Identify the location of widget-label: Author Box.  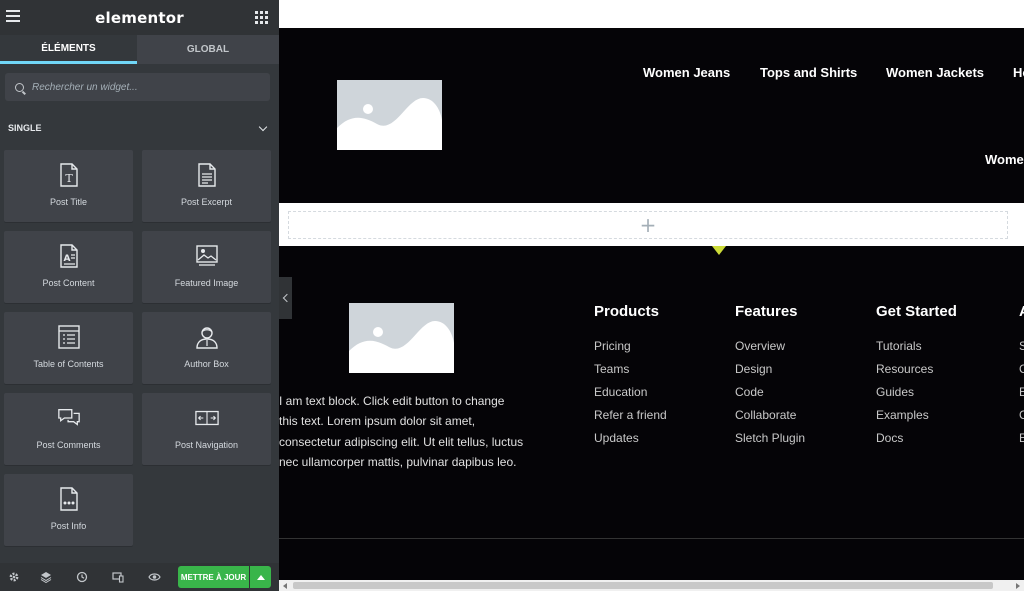
(206, 364).